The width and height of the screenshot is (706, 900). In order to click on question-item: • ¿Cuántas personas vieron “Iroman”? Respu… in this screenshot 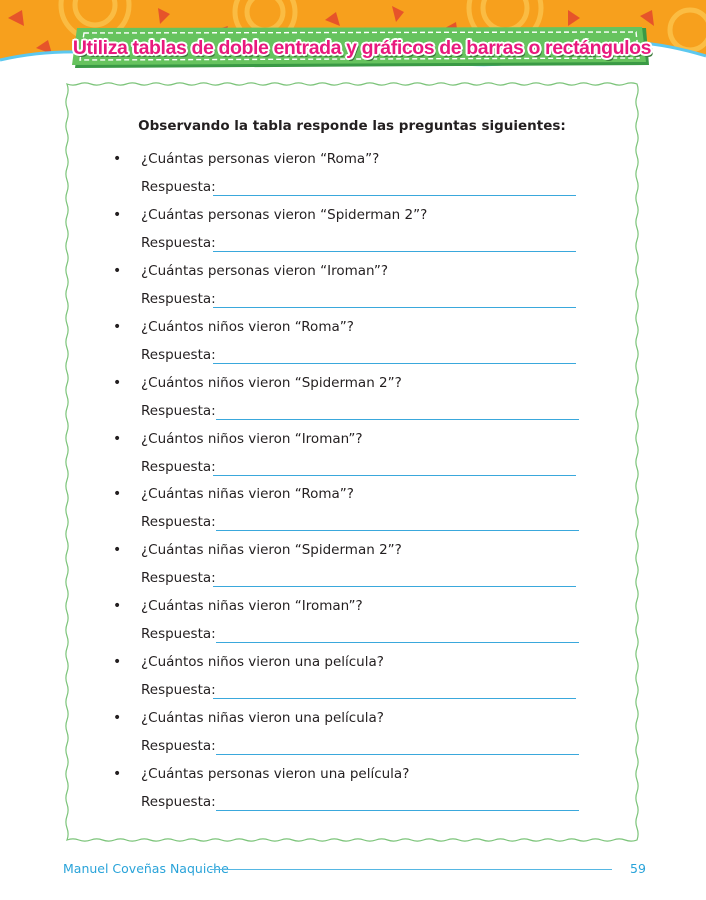, I will do `click(352, 290)`.